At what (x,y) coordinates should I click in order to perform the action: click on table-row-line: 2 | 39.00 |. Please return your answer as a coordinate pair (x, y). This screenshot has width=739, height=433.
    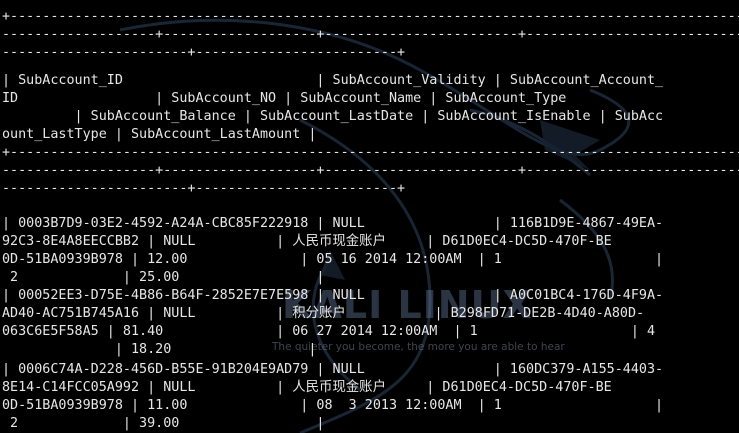
    Looking at the image, I should click on (163, 423).